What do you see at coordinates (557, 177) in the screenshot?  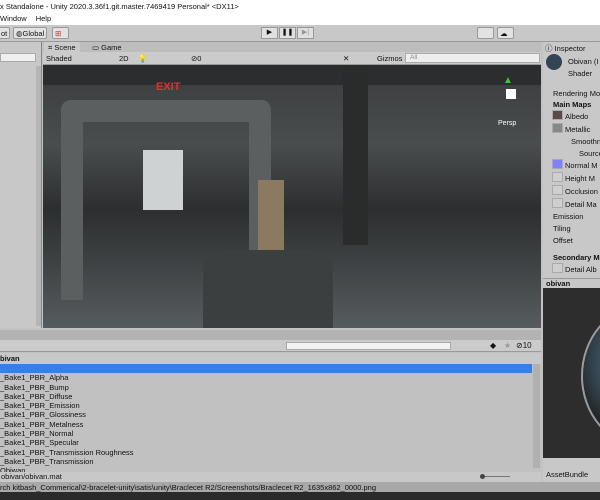 I see `height-swatch` at bounding box center [557, 177].